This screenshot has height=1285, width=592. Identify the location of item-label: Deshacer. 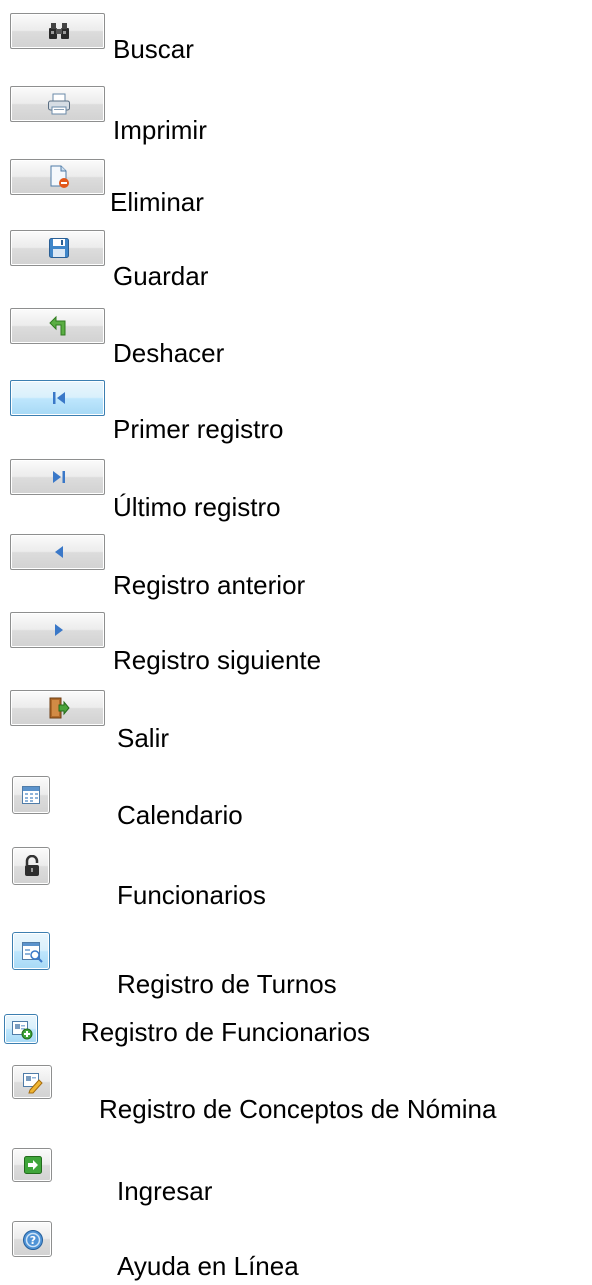
(169, 353).